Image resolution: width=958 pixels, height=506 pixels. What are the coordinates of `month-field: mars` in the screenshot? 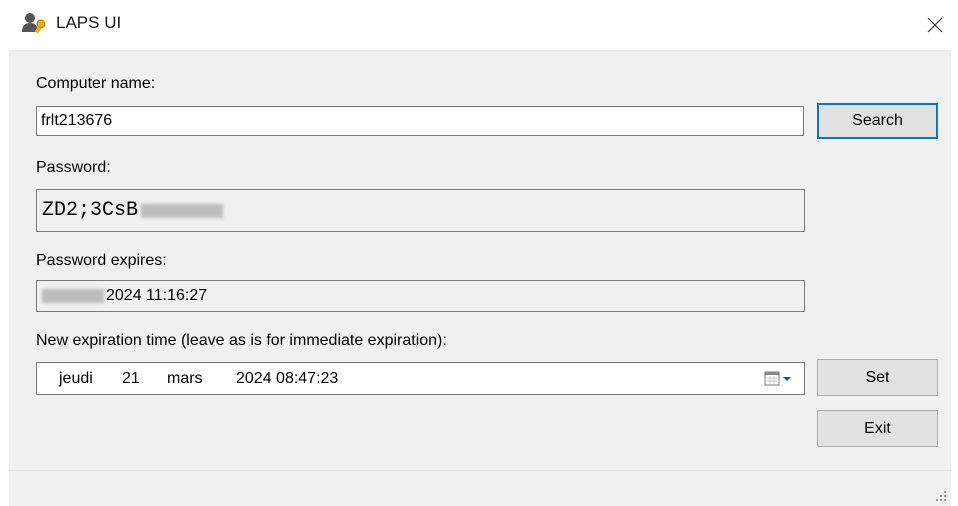 It's located at (185, 378).